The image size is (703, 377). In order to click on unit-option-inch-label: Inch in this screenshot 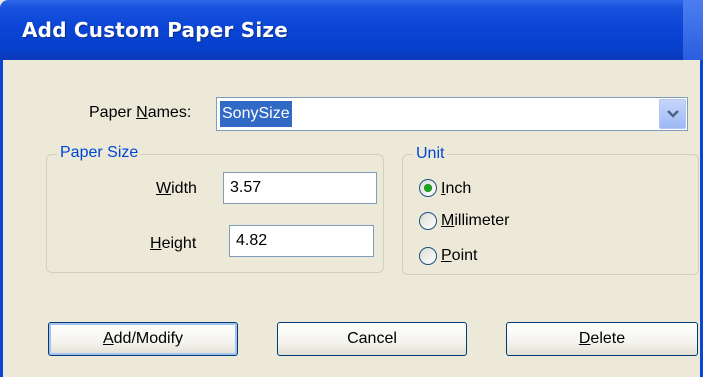, I will do `click(456, 189)`.